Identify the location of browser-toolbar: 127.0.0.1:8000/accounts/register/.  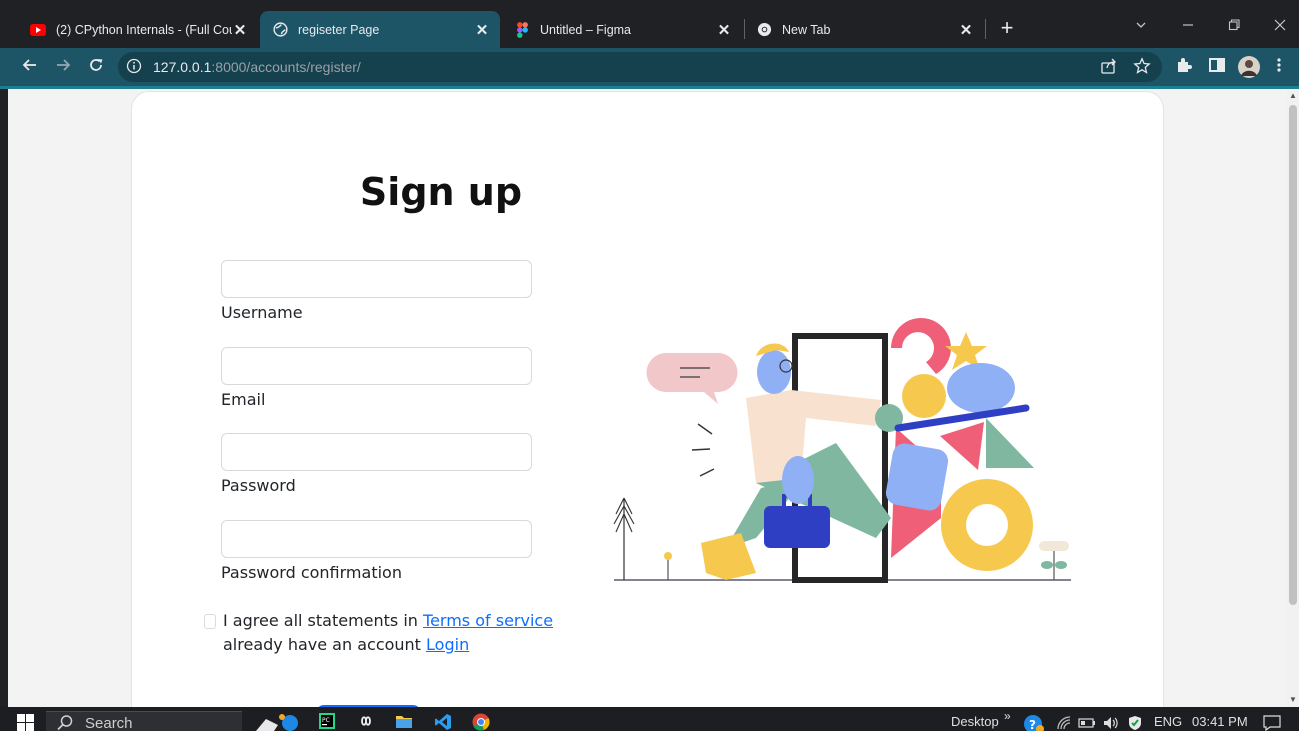
(649, 67).